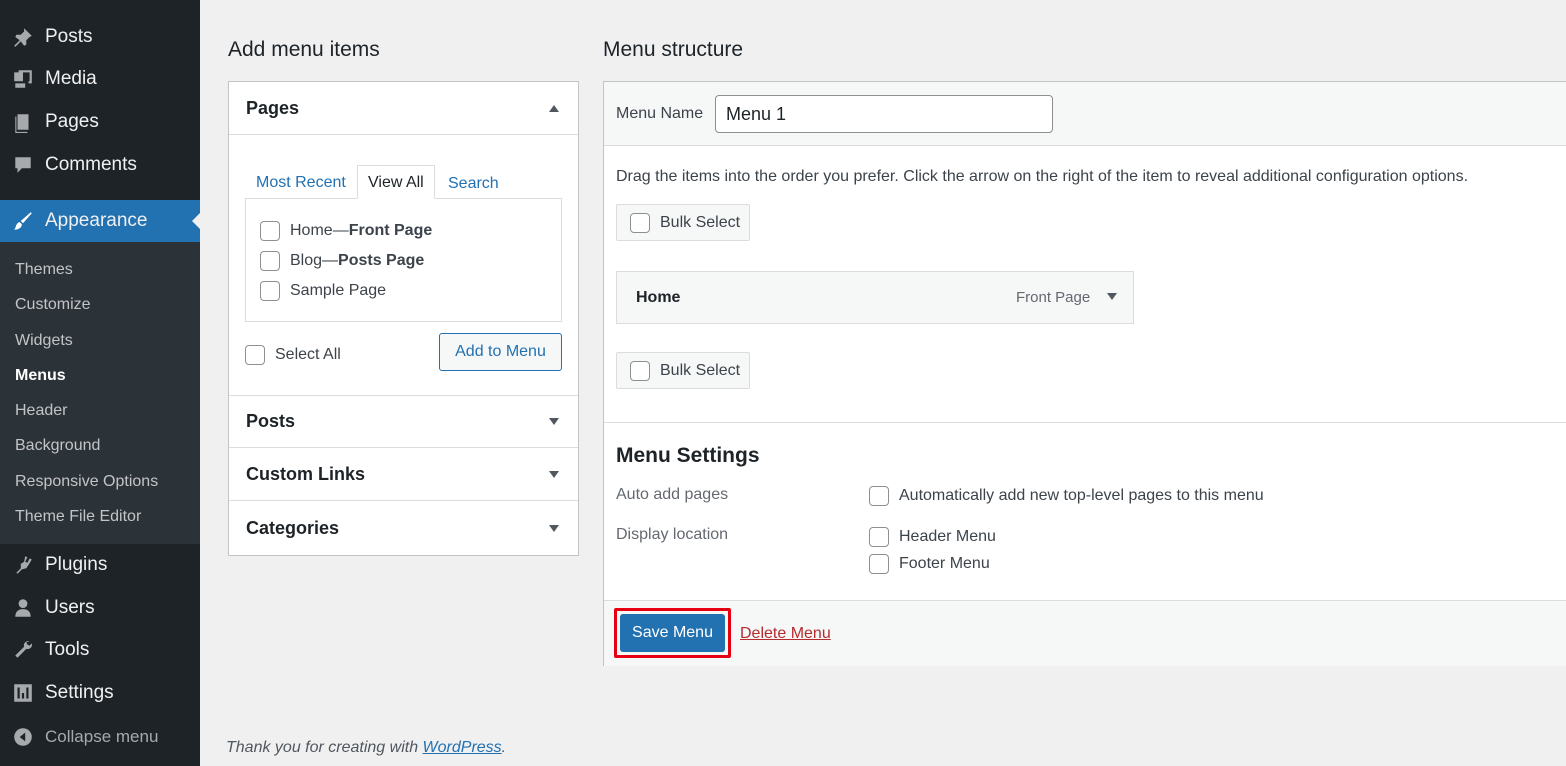  Describe the element at coordinates (308, 354) in the screenshot. I see `select-all-label: Select All` at that location.